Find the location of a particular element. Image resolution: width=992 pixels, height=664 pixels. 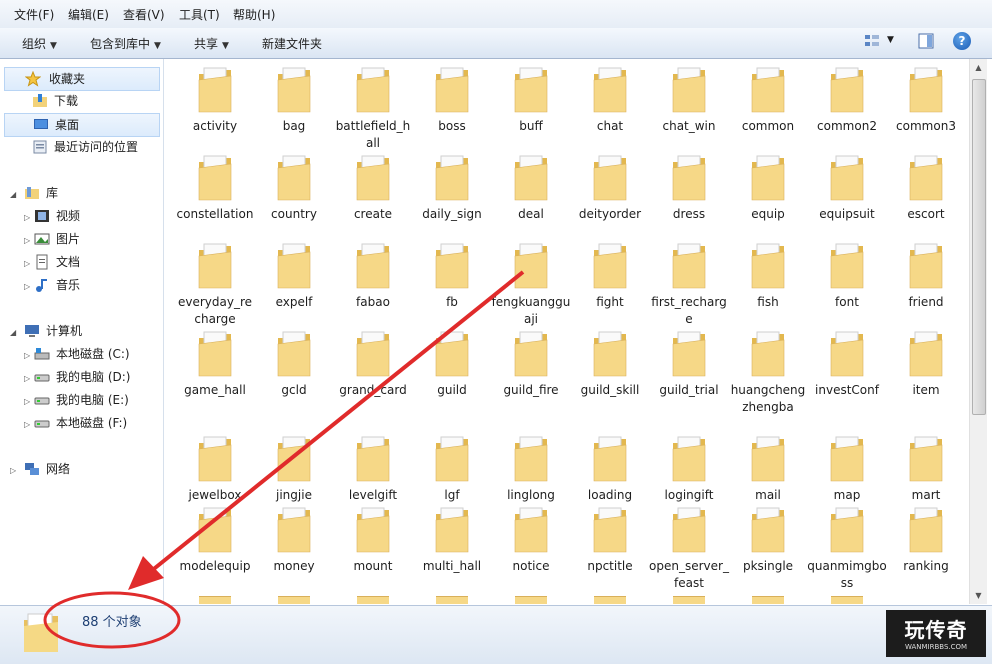

folder-item: mount is located at coordinates (373, 546).